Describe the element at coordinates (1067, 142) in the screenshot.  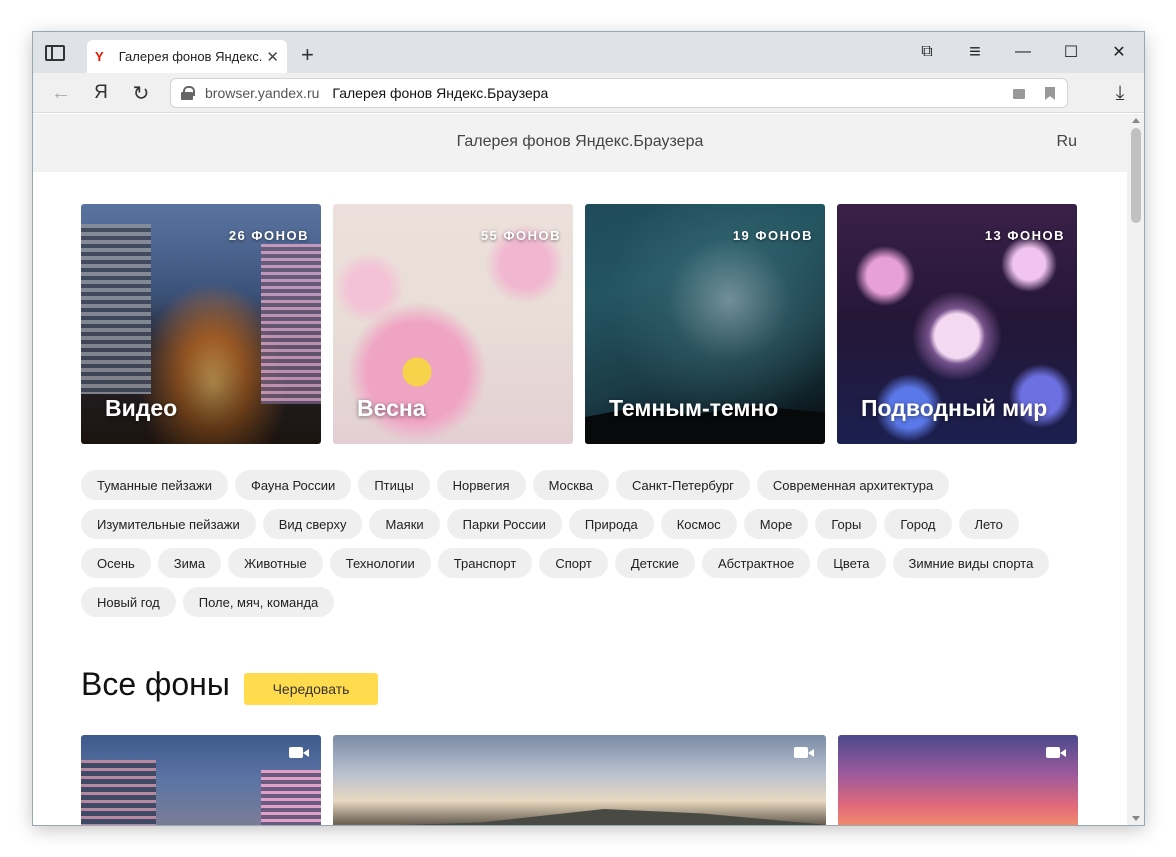
I see `language-switch: Ru` at that location.